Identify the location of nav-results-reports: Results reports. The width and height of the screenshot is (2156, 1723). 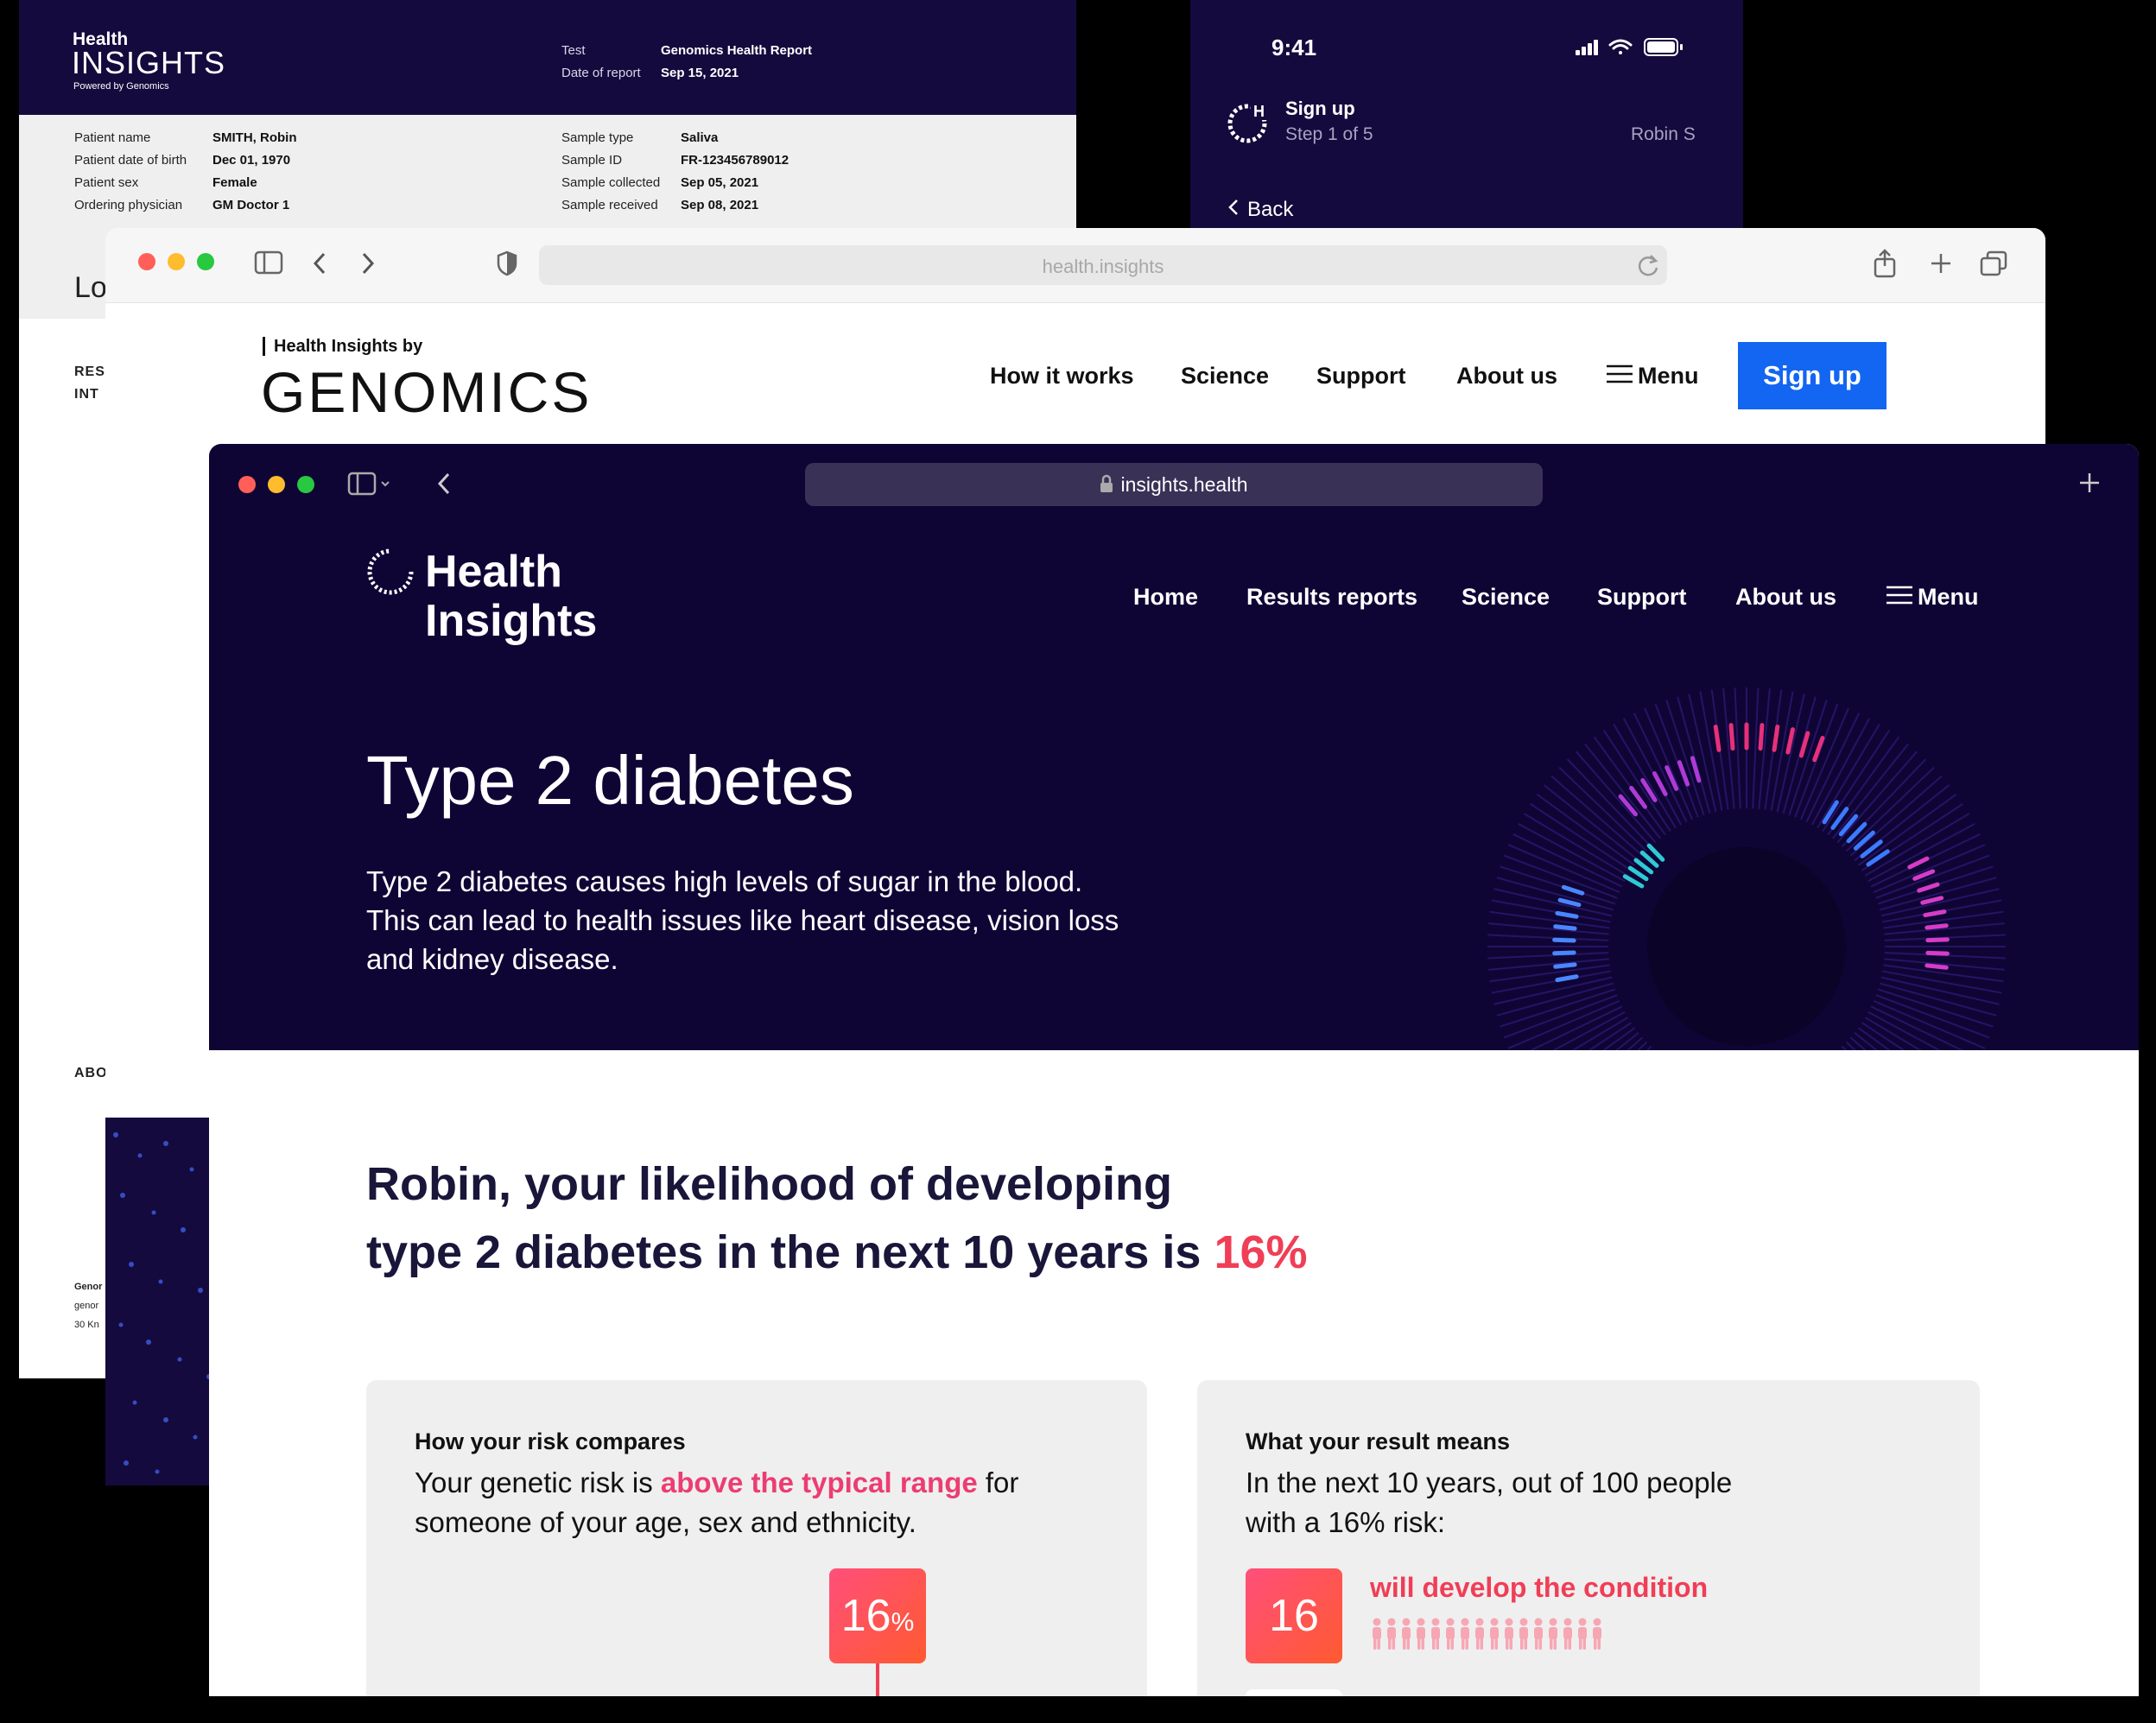
(1331, 597).